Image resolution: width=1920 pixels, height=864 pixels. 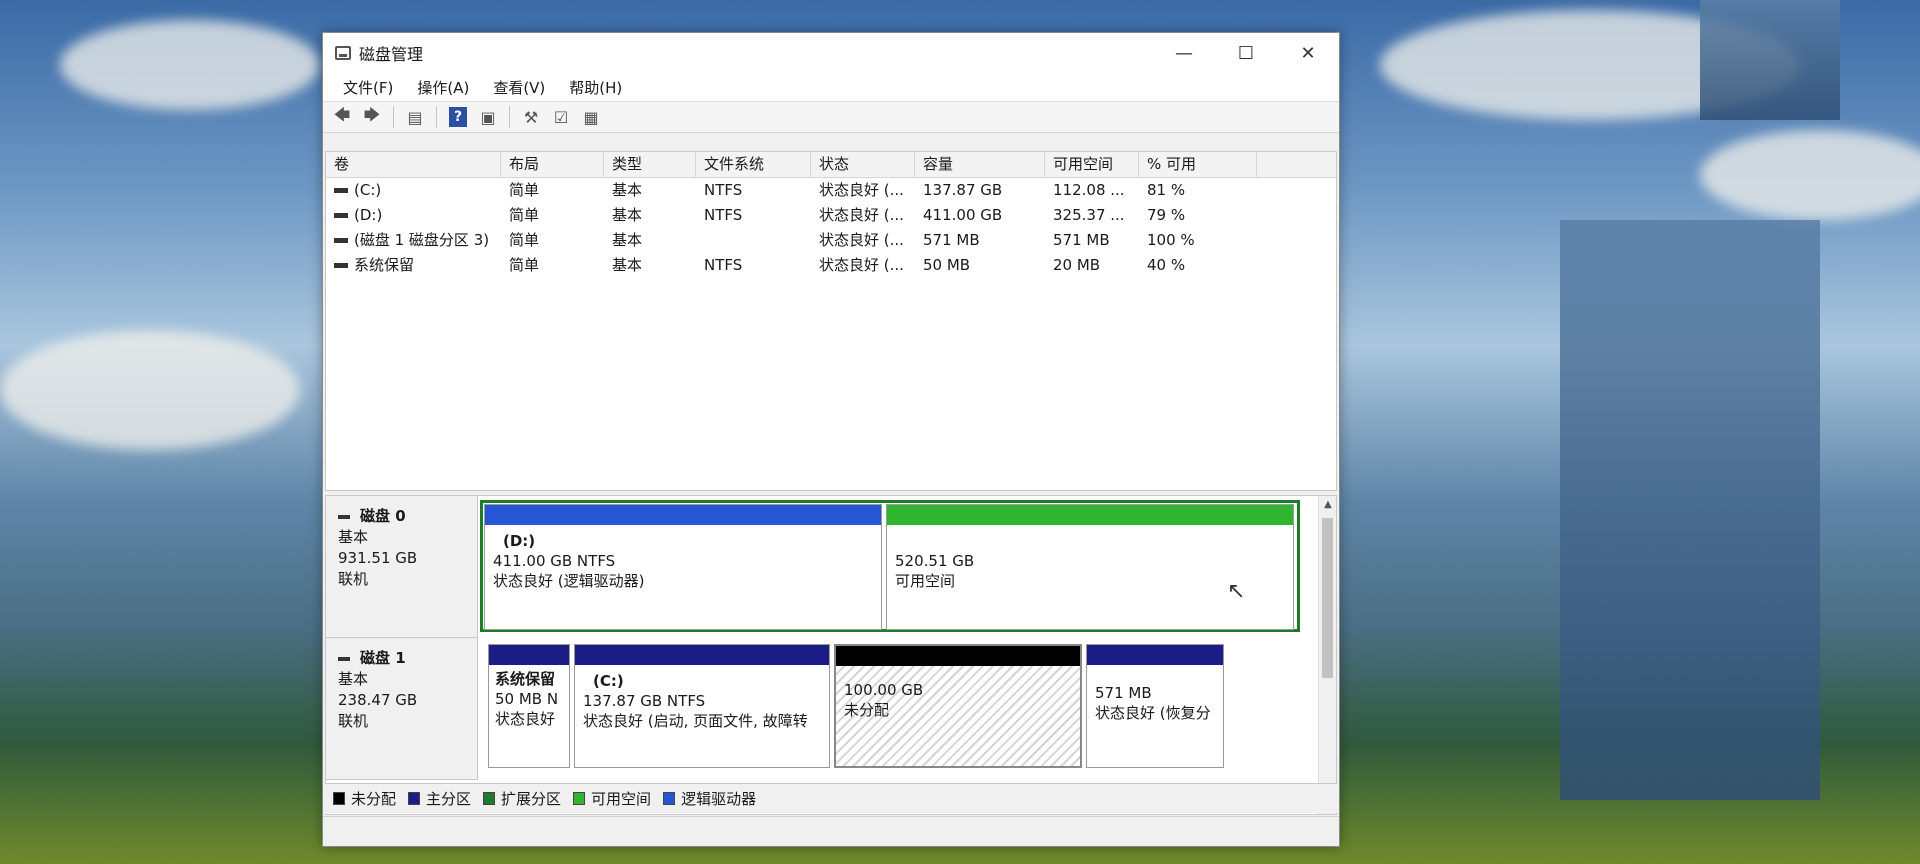 I want to click on maximize-button: ☐, so click(x=1246, y=53).